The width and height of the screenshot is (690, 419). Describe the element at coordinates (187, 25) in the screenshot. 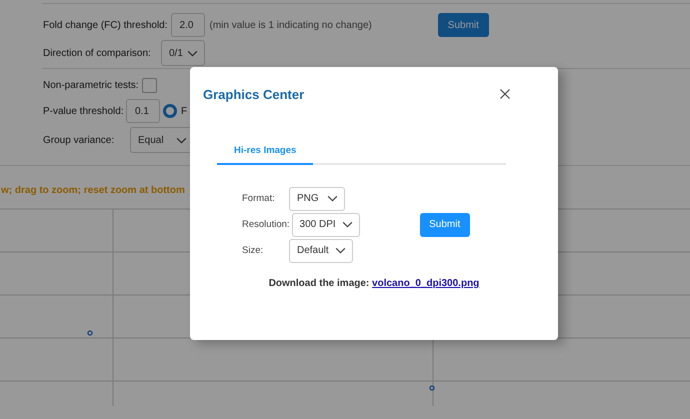

I see `threshold-input: 2.0` at that location.